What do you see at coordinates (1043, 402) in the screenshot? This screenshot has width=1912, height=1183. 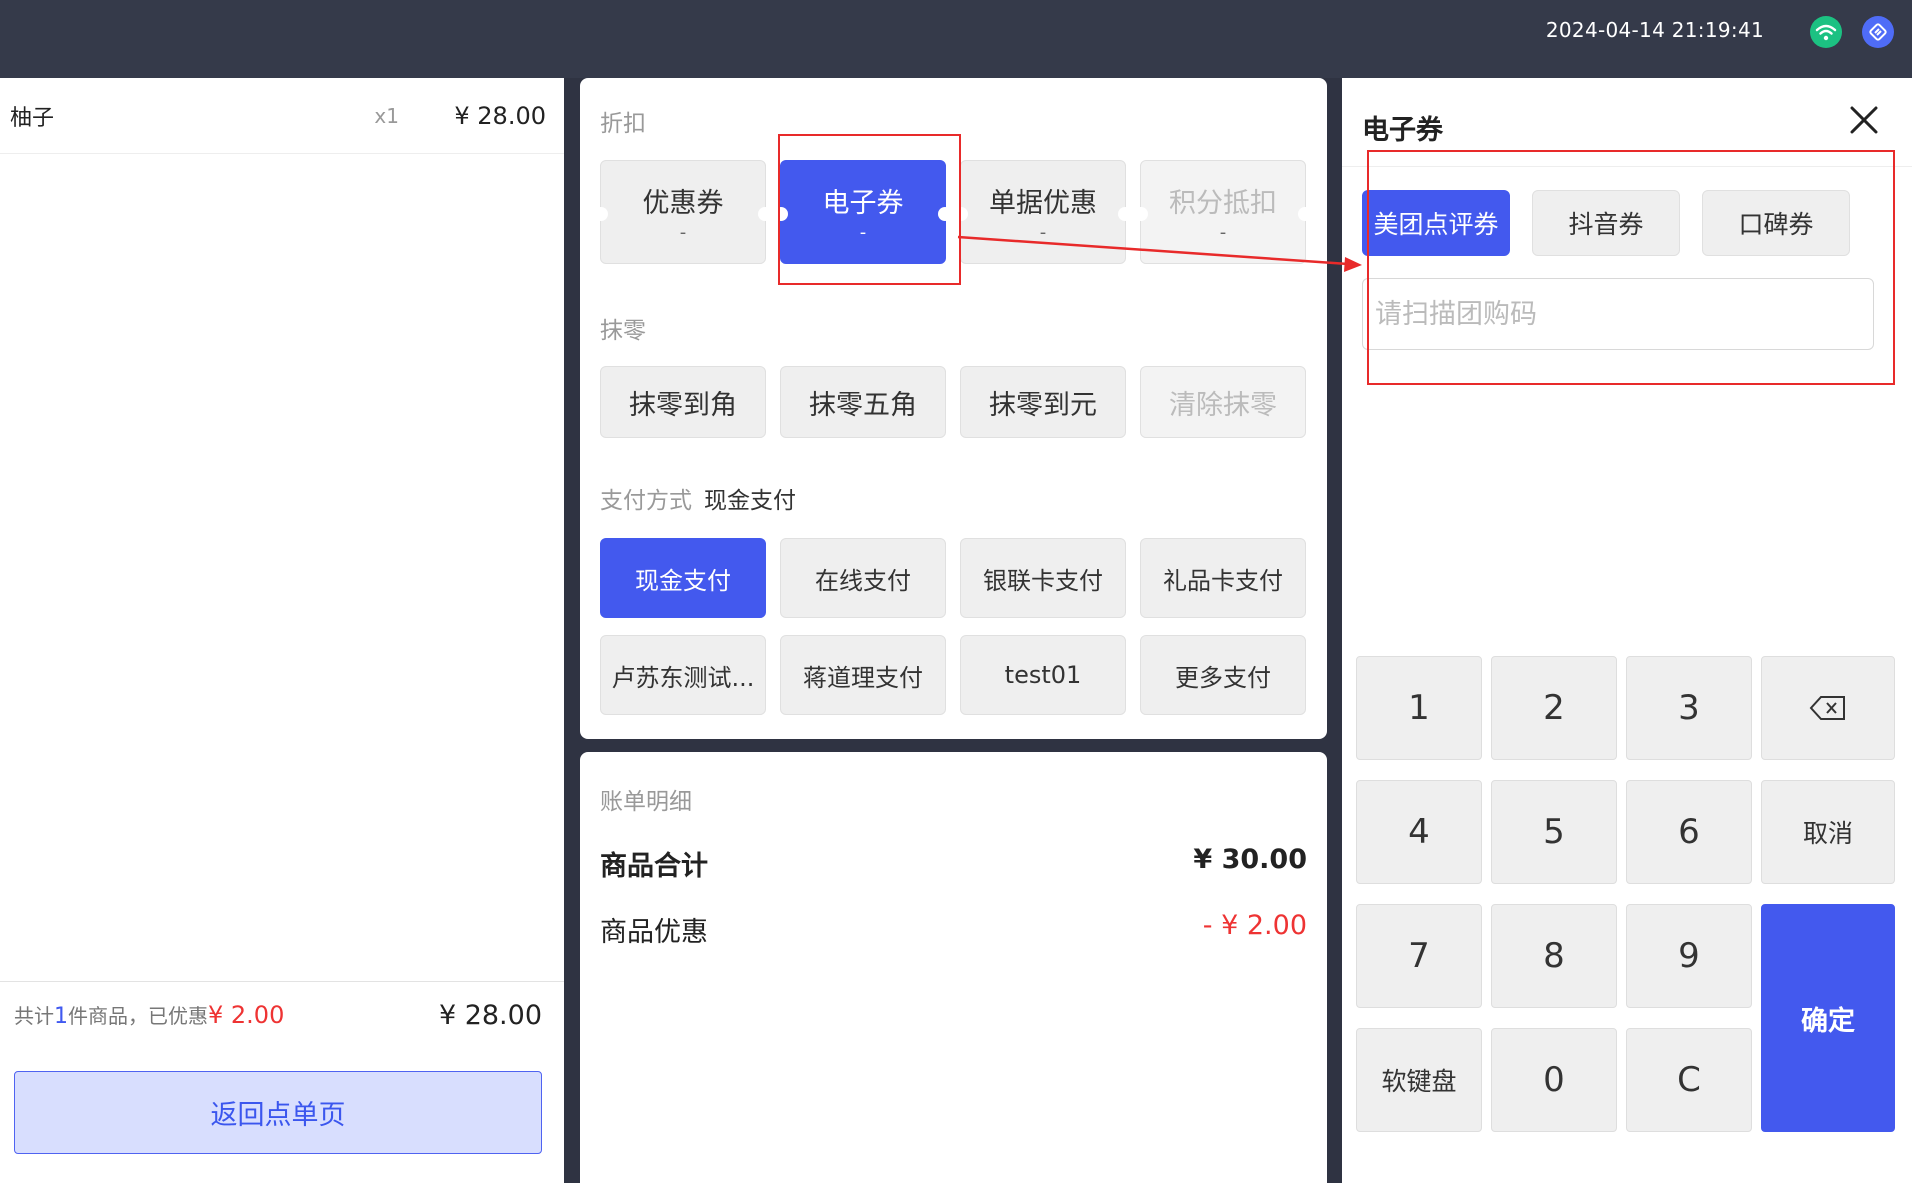 I see `round-to-yuan-button: 抹零到元` at bounding box center [1043, 402].